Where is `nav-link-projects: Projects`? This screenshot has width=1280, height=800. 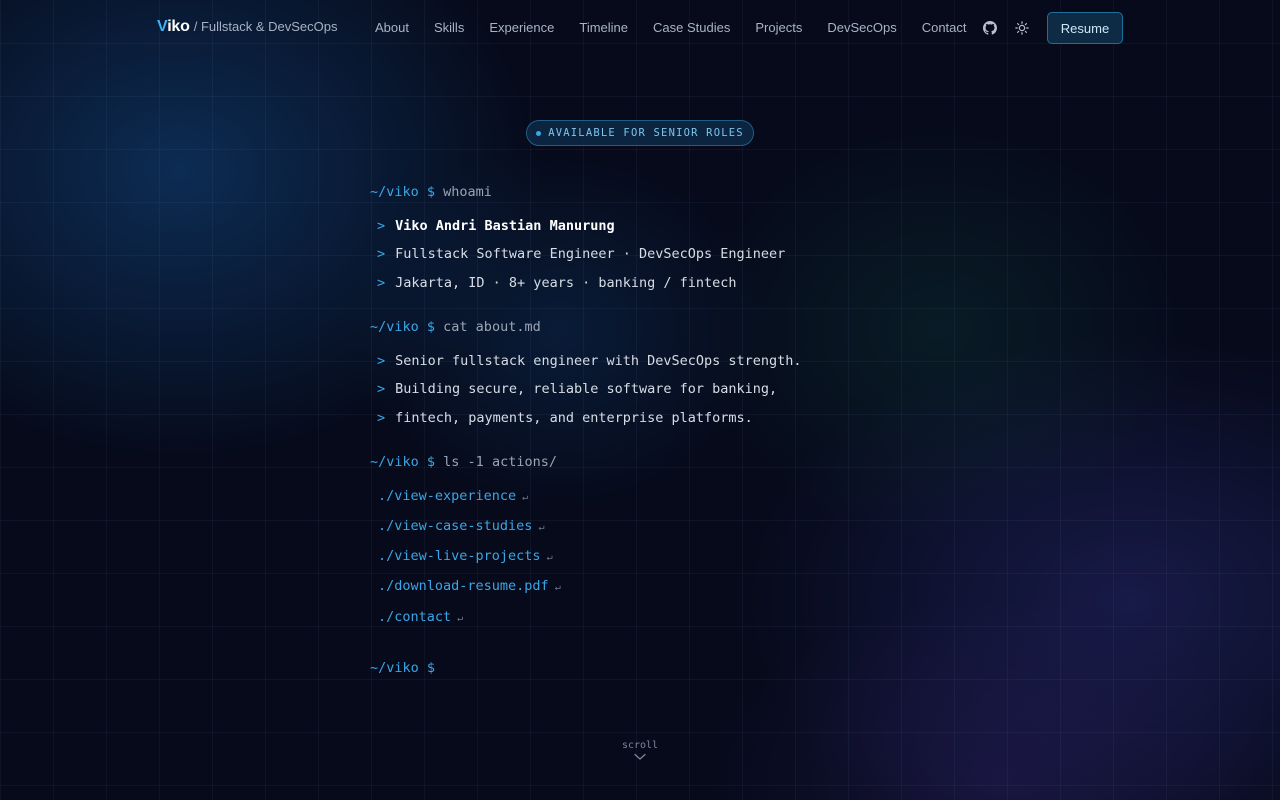 nav-link-projects: Projects is located at coordinates (778, 27).